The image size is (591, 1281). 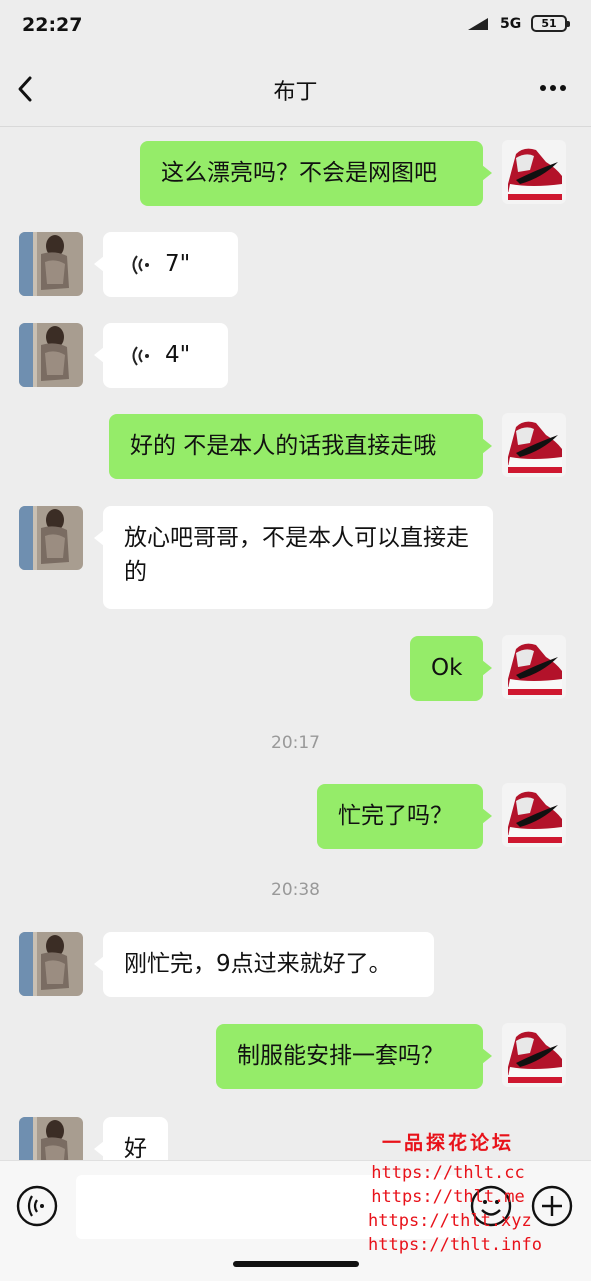 I want to click on message-bubble: 放心吧哥哥，不是本人可以直接走的, so click(x=293, y=557).